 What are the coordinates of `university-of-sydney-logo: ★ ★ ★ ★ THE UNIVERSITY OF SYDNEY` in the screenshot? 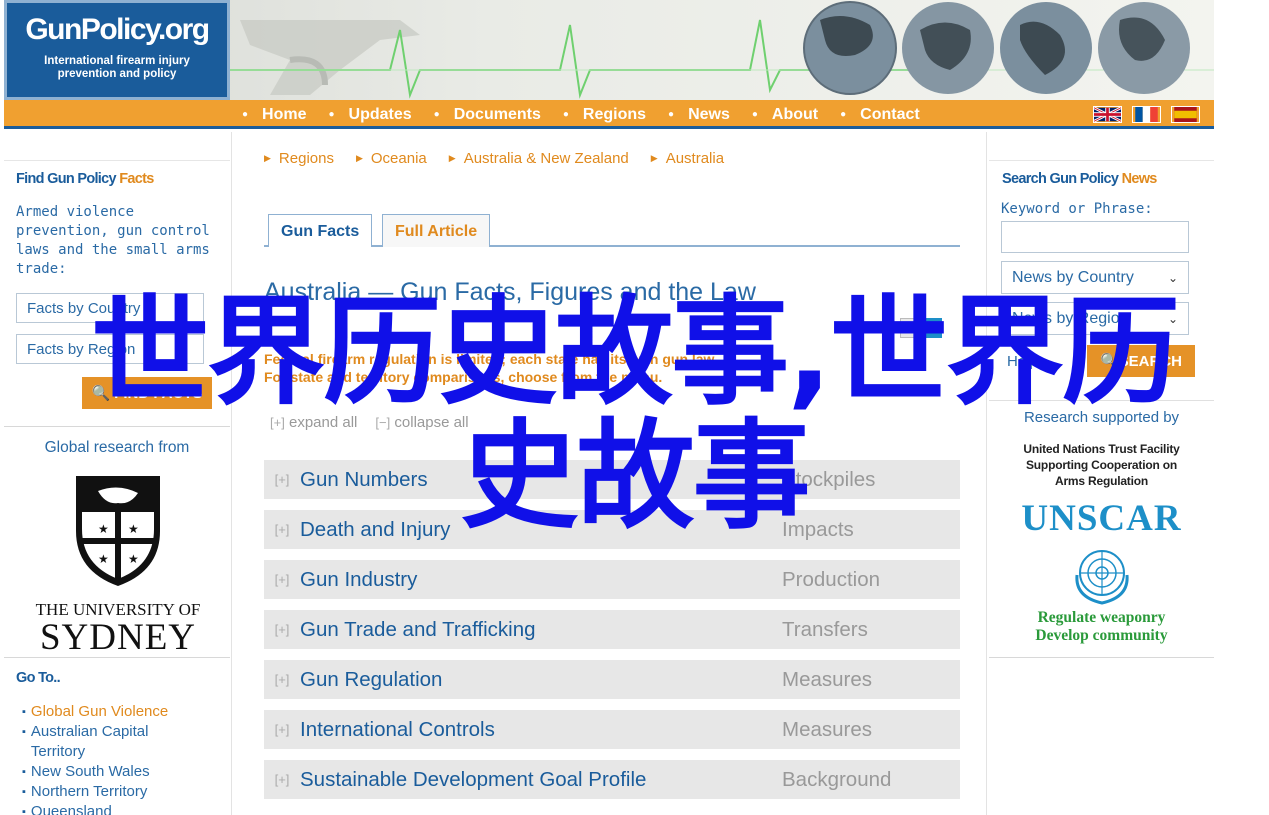 It's located at (118, 563).